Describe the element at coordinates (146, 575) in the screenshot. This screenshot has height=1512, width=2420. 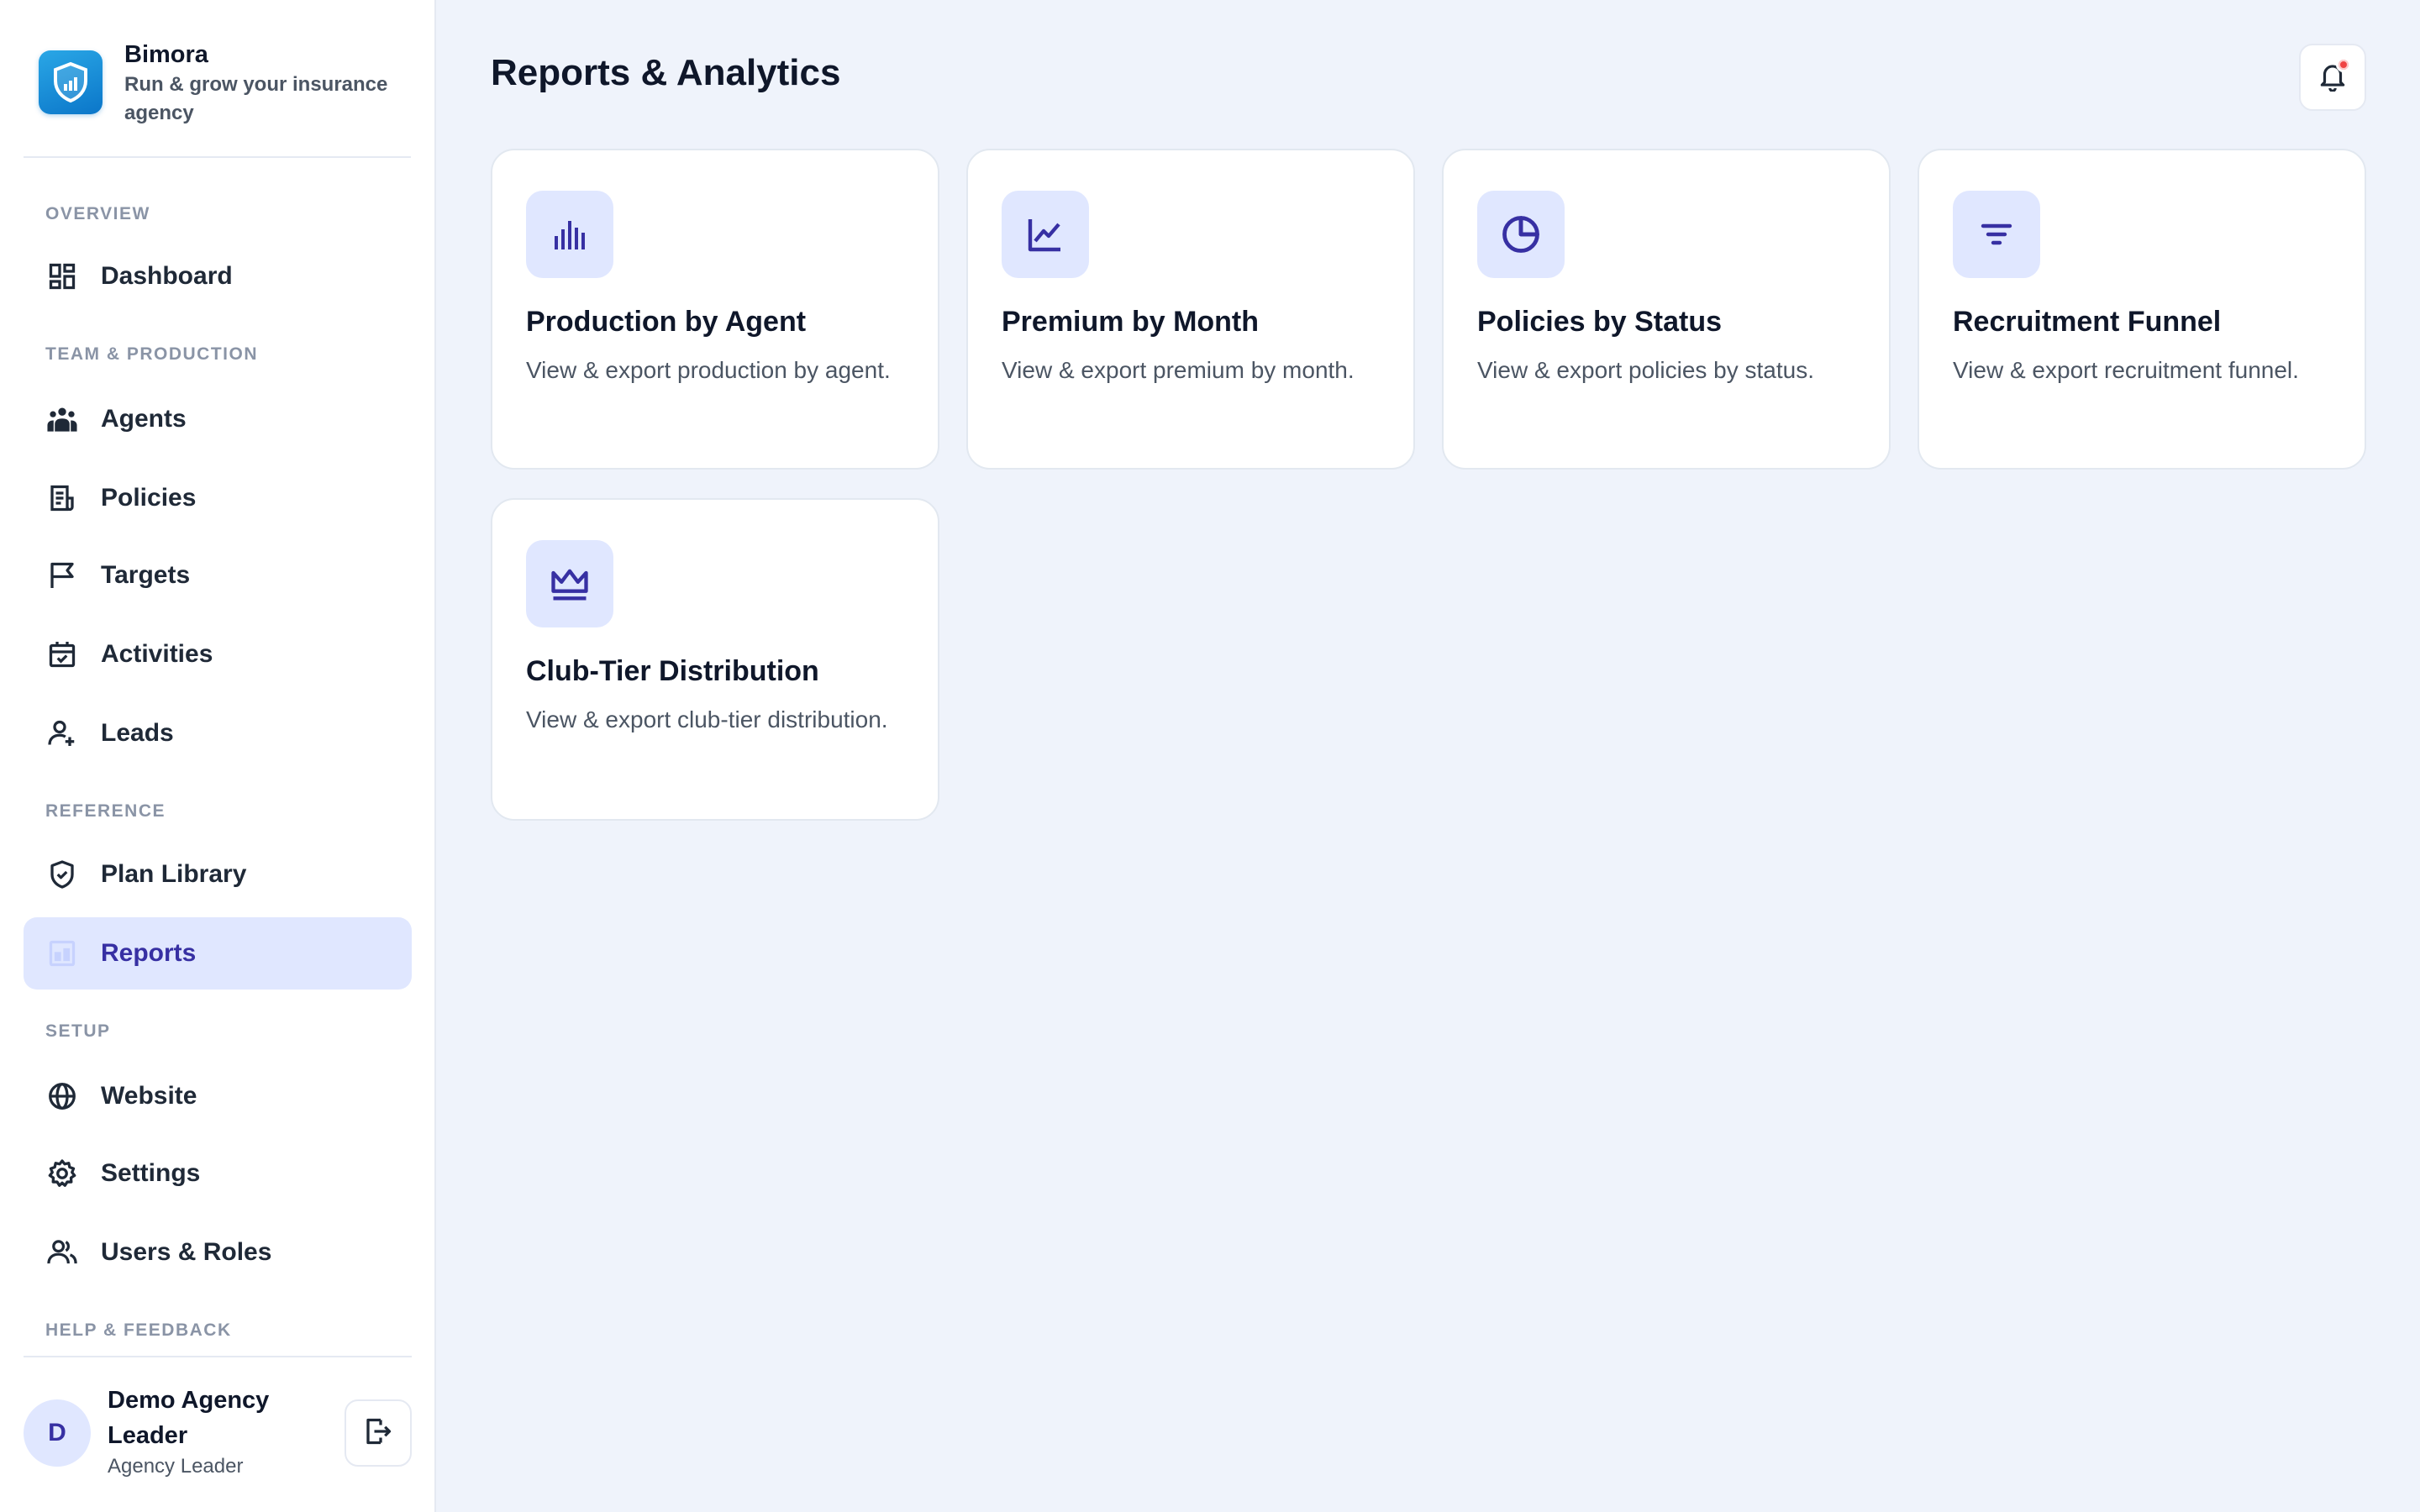
I see `sidebar-item-label: Targets` at that location.